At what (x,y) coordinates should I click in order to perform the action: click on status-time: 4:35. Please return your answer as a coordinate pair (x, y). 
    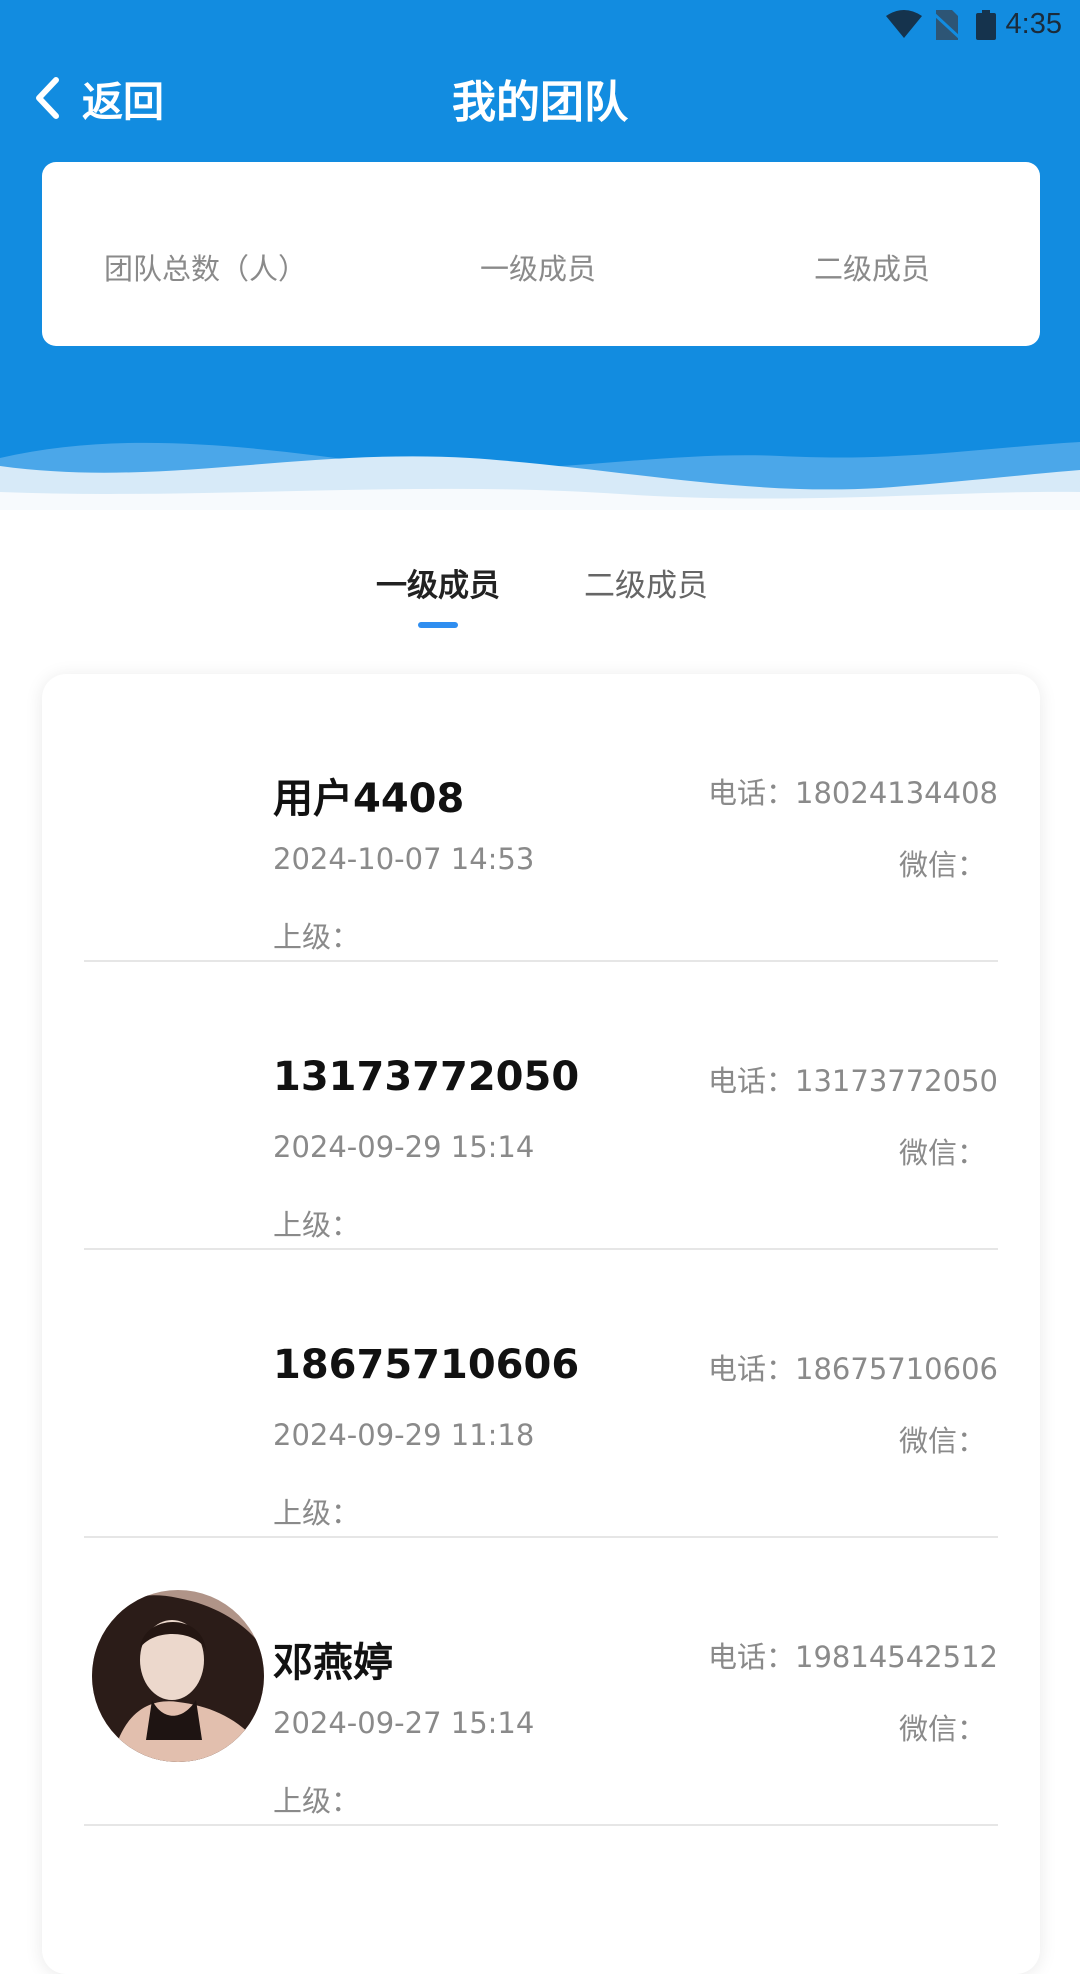
    Looking at the image, I should click on (1033, 24).